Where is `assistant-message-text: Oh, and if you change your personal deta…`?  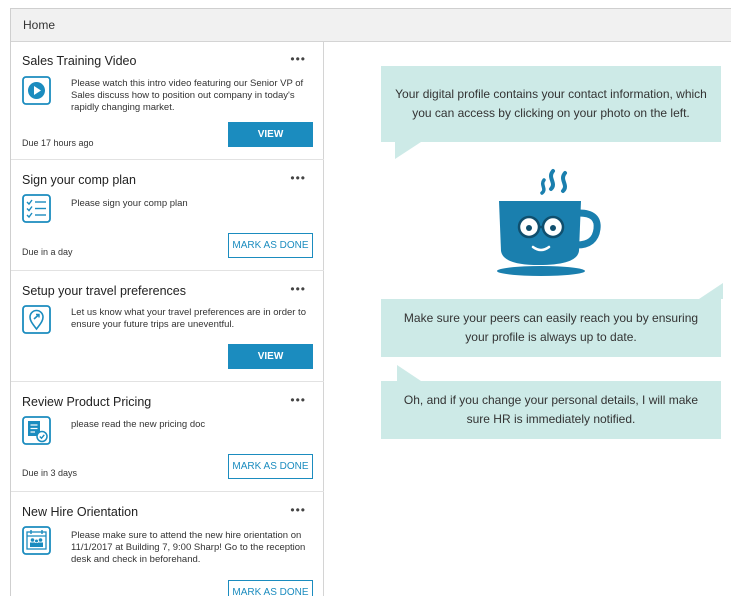
assistant-message-text: Oh, and if you change your personal deta… is located at coordinates (551, 409).